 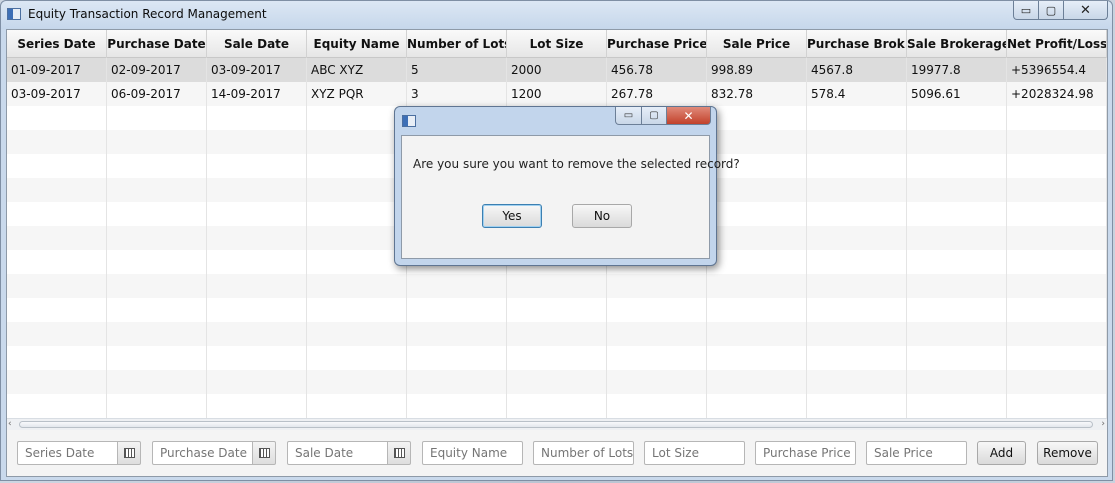 I want to click on maximize-button: ▢, so click(x=1051, y=10).